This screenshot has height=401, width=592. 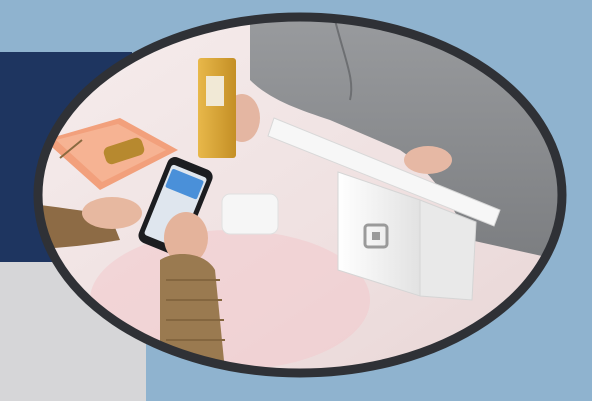 I want to click on white-box, so click(x=250, y=214).